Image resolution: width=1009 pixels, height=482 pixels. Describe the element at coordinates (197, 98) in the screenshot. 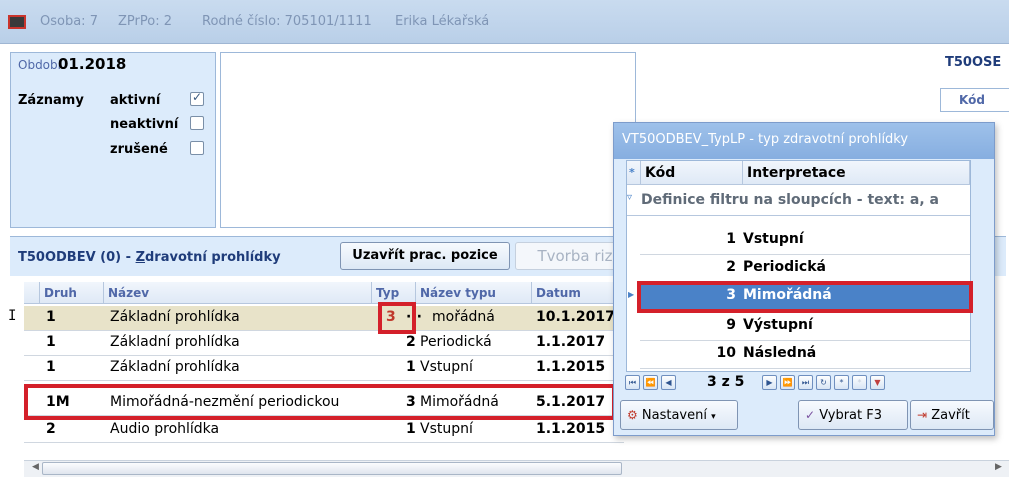

I see `active-checkbox` at that location.